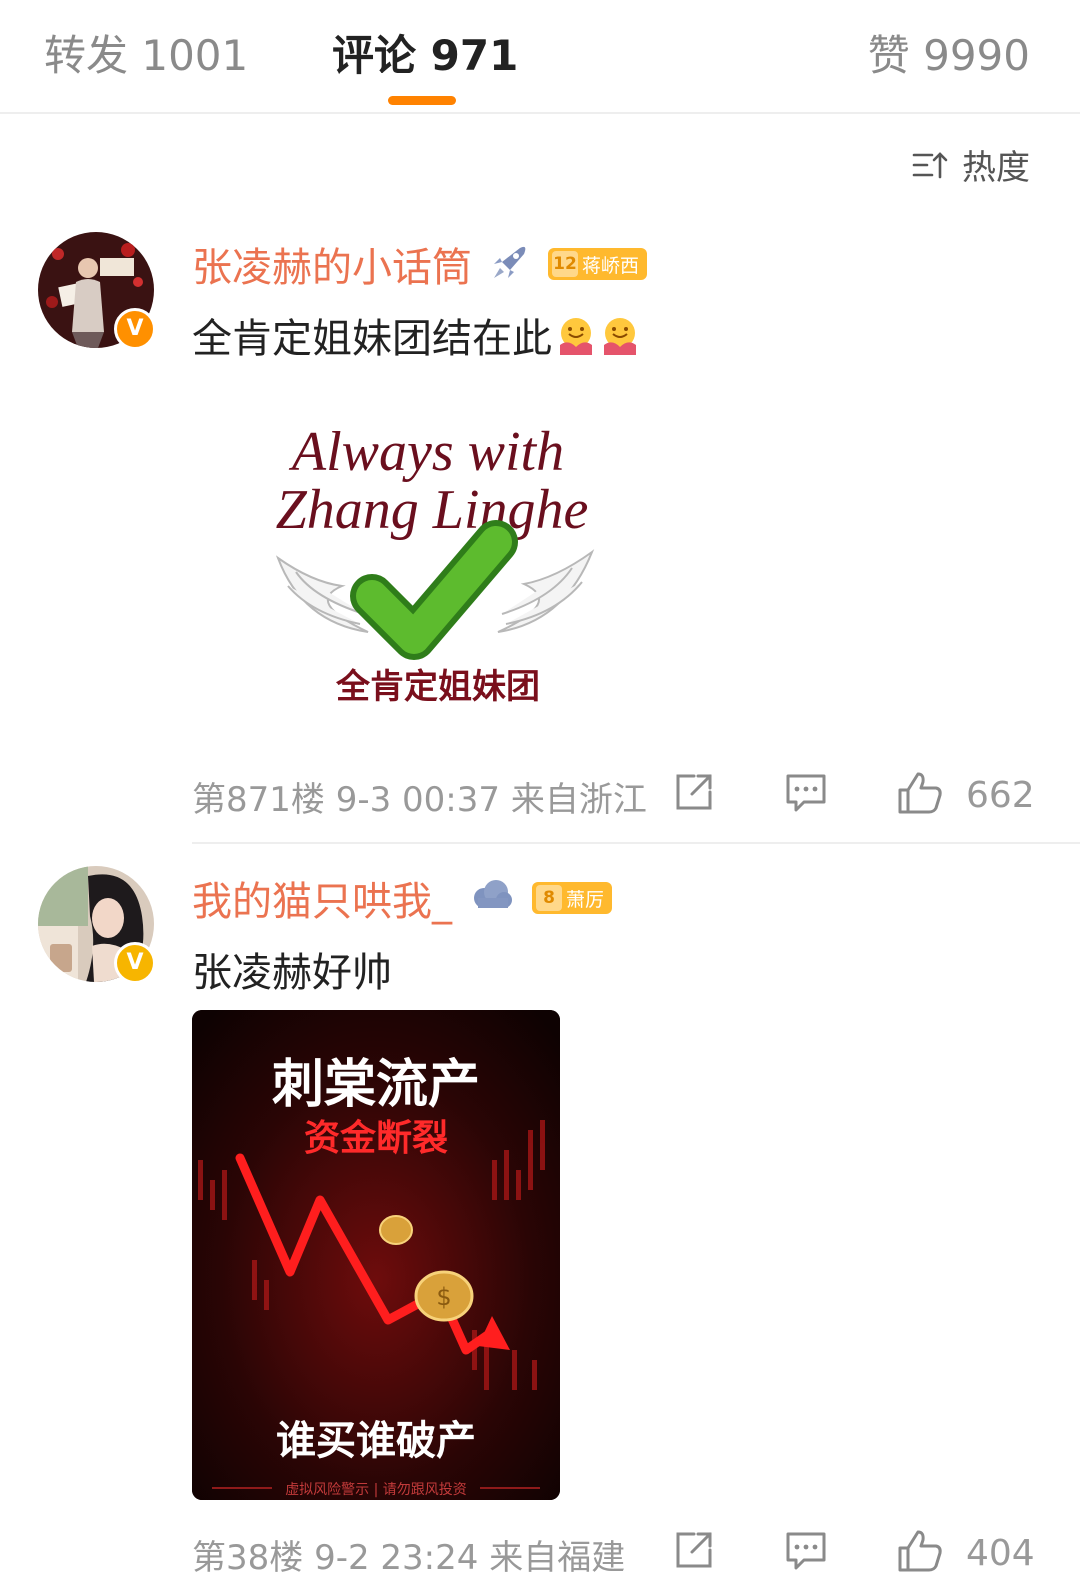 The width and height of the screenshot is (1080, 1579). What do you see at coordinates (949, 52) in the screenshot?
I see `tab-likes: 赞 9990` at bounding box center [949, 52].